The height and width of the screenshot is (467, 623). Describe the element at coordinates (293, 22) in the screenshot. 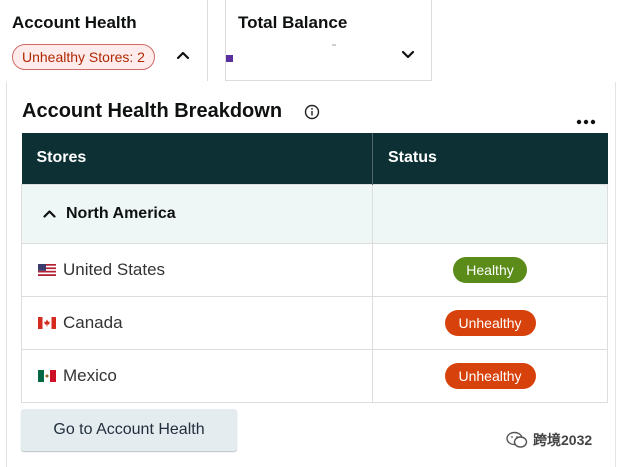

I see `total-balance-title: Total Balance` at that location.